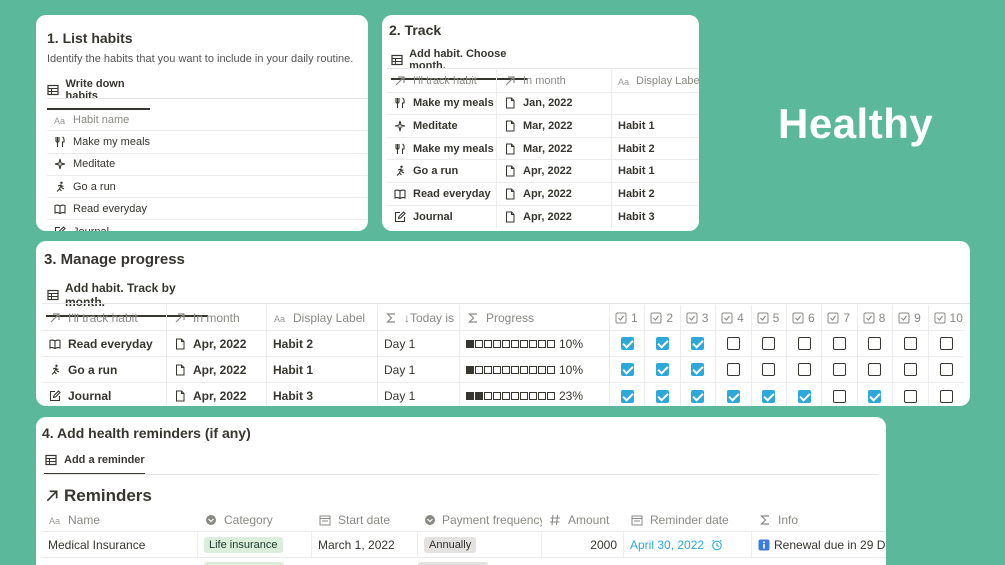  Describe the element at coordinates (356, 545) in the screenshot. I see `start-date: March 1, 2022` at that location.